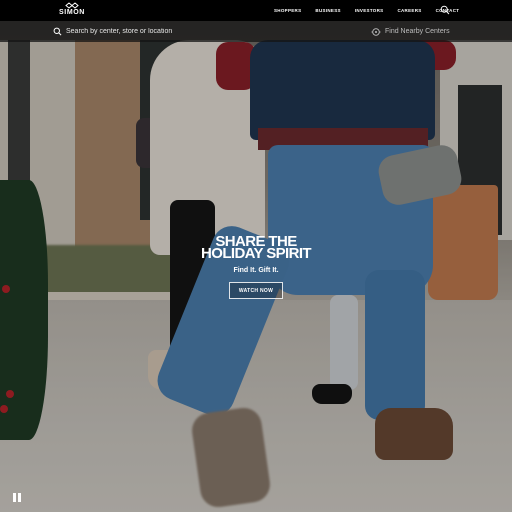 The width and height of the screenshot is (512, 512). Describe the element at coordinates (72, 5) in the screenshot. I see `simon-logo-icon` at that location.